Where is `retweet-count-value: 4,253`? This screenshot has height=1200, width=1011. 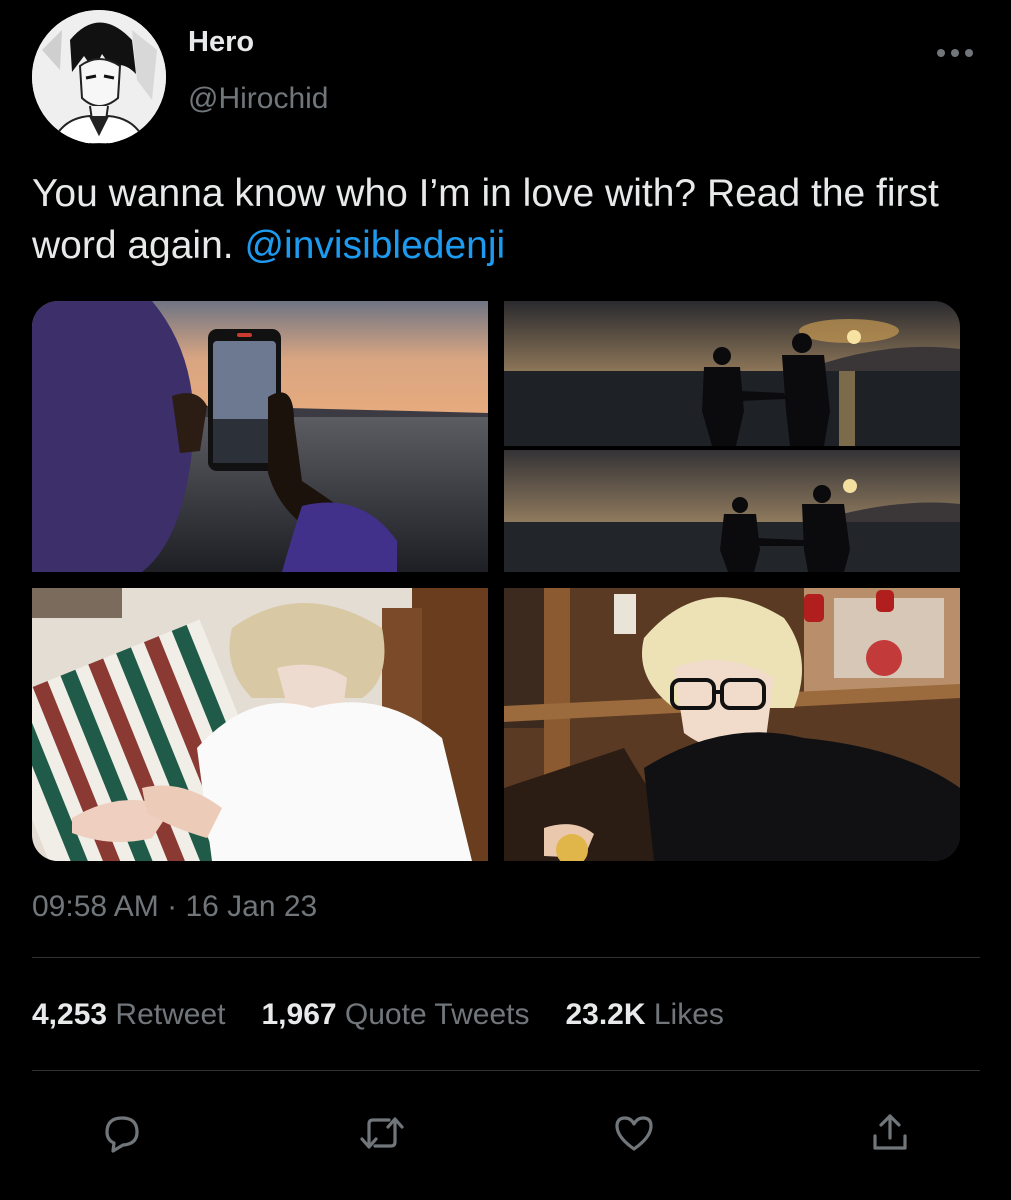
retweet-count-value: 4,253 is located at coordinates (70, 1014).